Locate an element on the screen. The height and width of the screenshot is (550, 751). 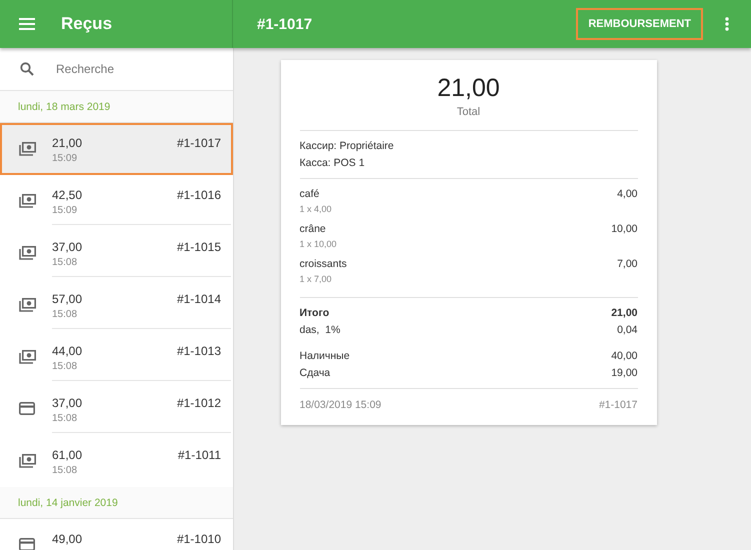
total-line-label: das, 1% is located at coordinates (320, 330).